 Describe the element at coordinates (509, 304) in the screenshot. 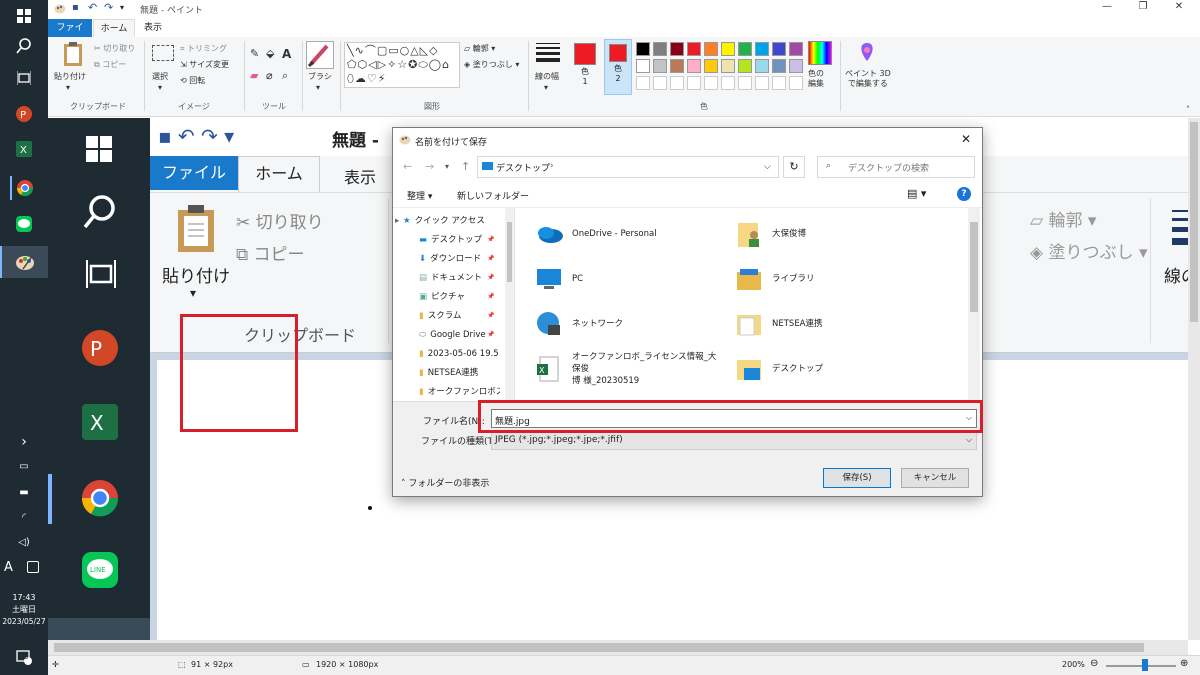

I see `nav-scrollbar` at that location.